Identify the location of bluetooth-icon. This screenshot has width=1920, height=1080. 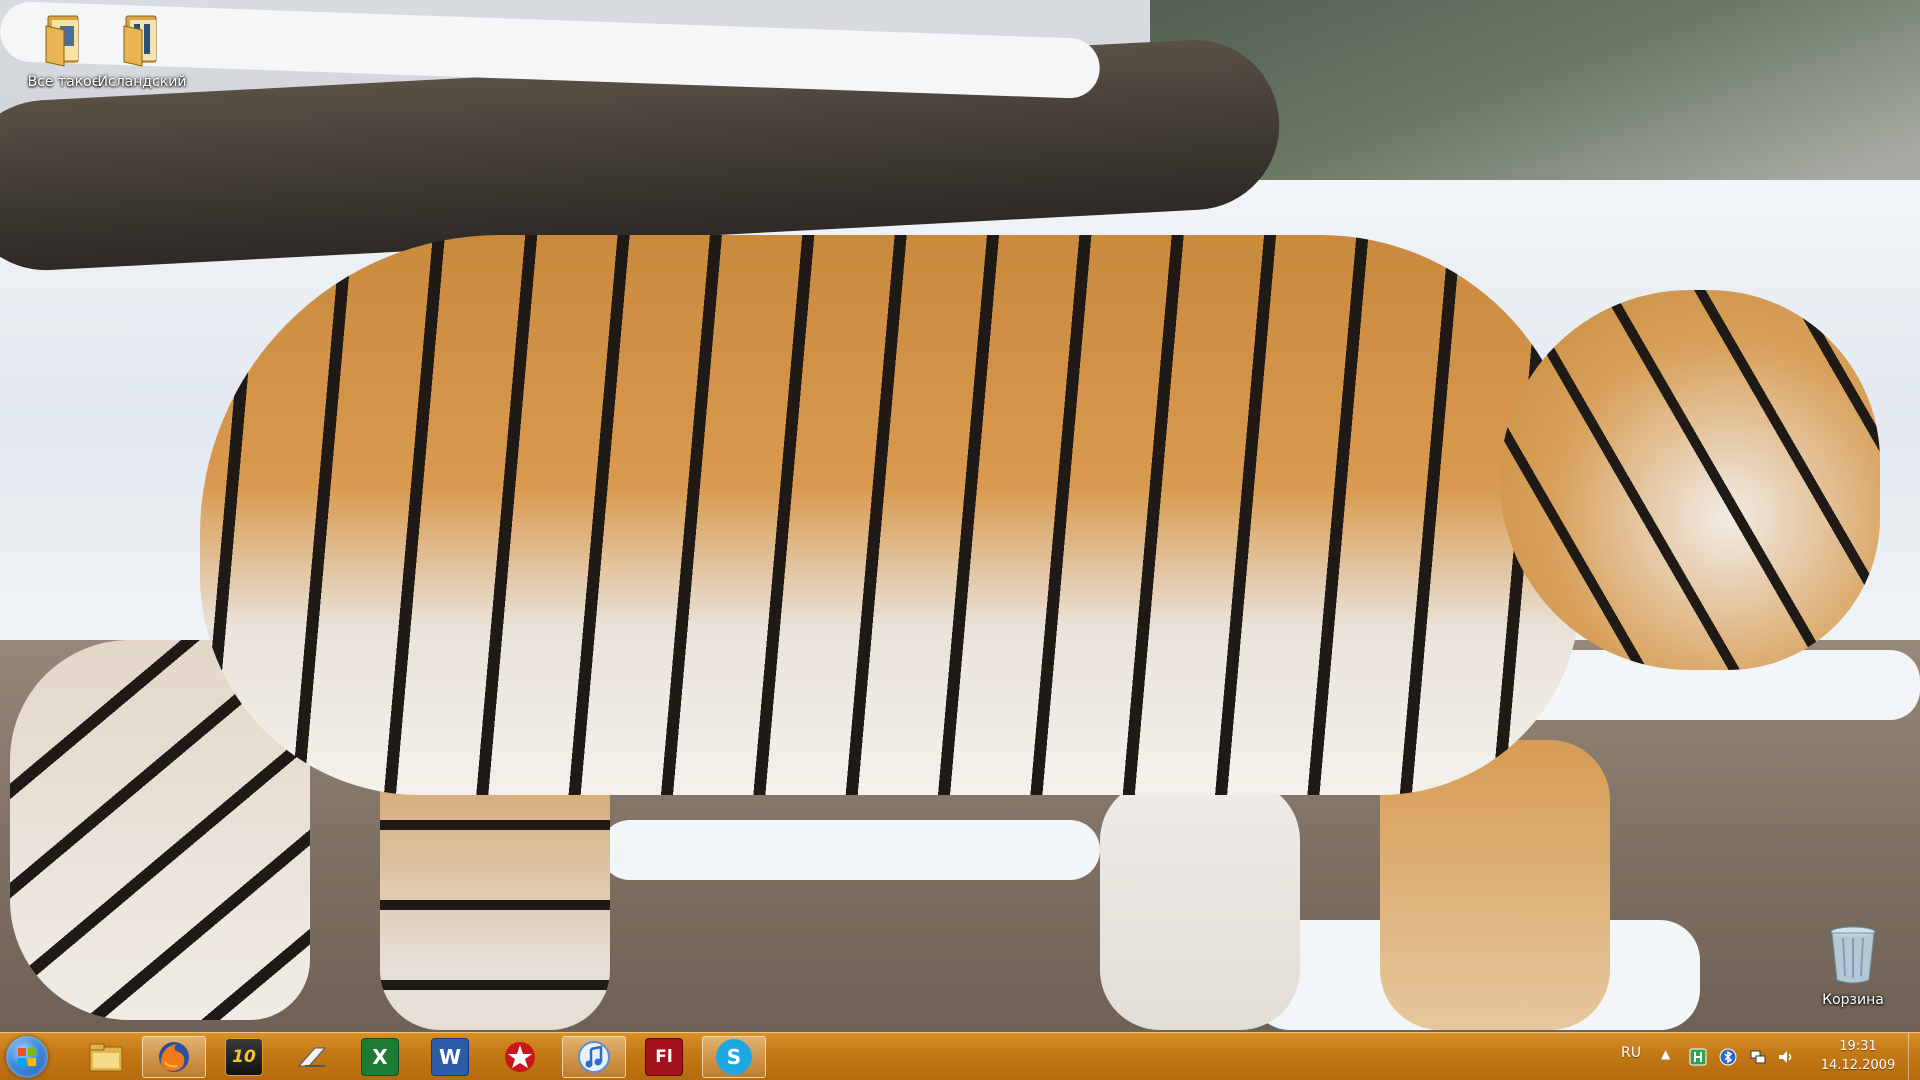
(1728, 1057).